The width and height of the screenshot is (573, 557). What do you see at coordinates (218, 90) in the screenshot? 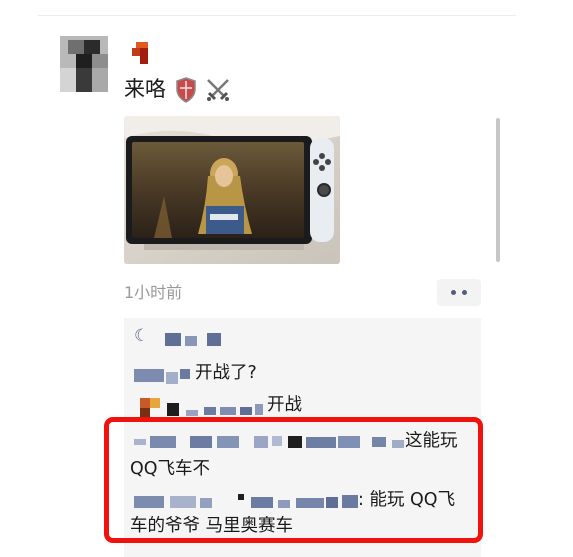
I see `crossed-swords-emoji` at bounding box center [218, 90].